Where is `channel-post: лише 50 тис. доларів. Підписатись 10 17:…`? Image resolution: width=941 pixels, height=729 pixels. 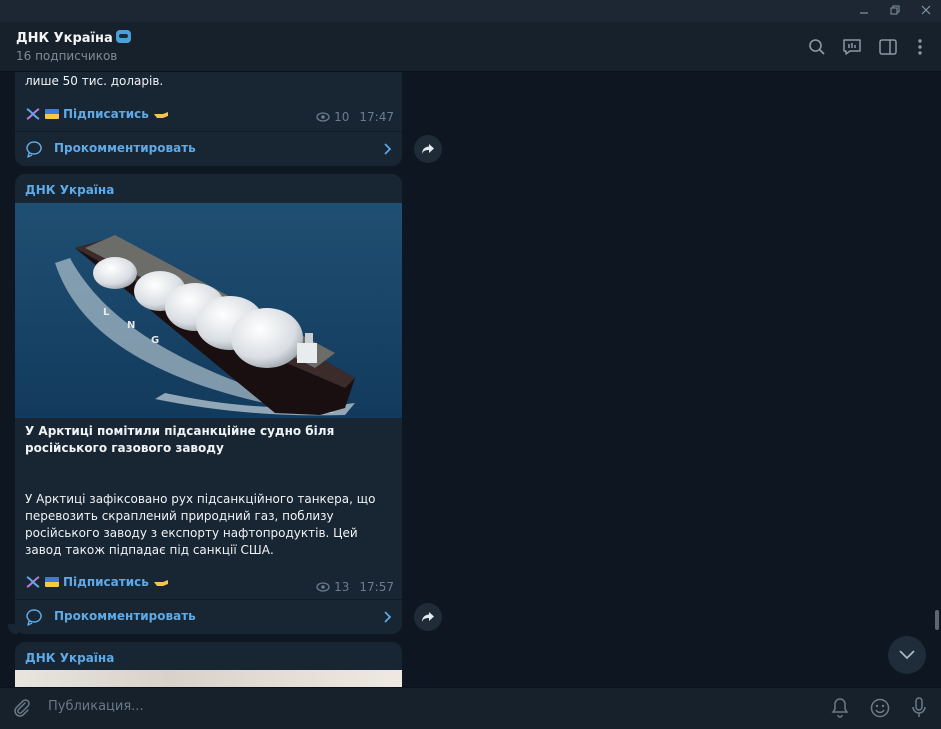
channel-post: лише 50 тис. доларів. Підписатись 10 17:… is located at coordinates (208, 119).